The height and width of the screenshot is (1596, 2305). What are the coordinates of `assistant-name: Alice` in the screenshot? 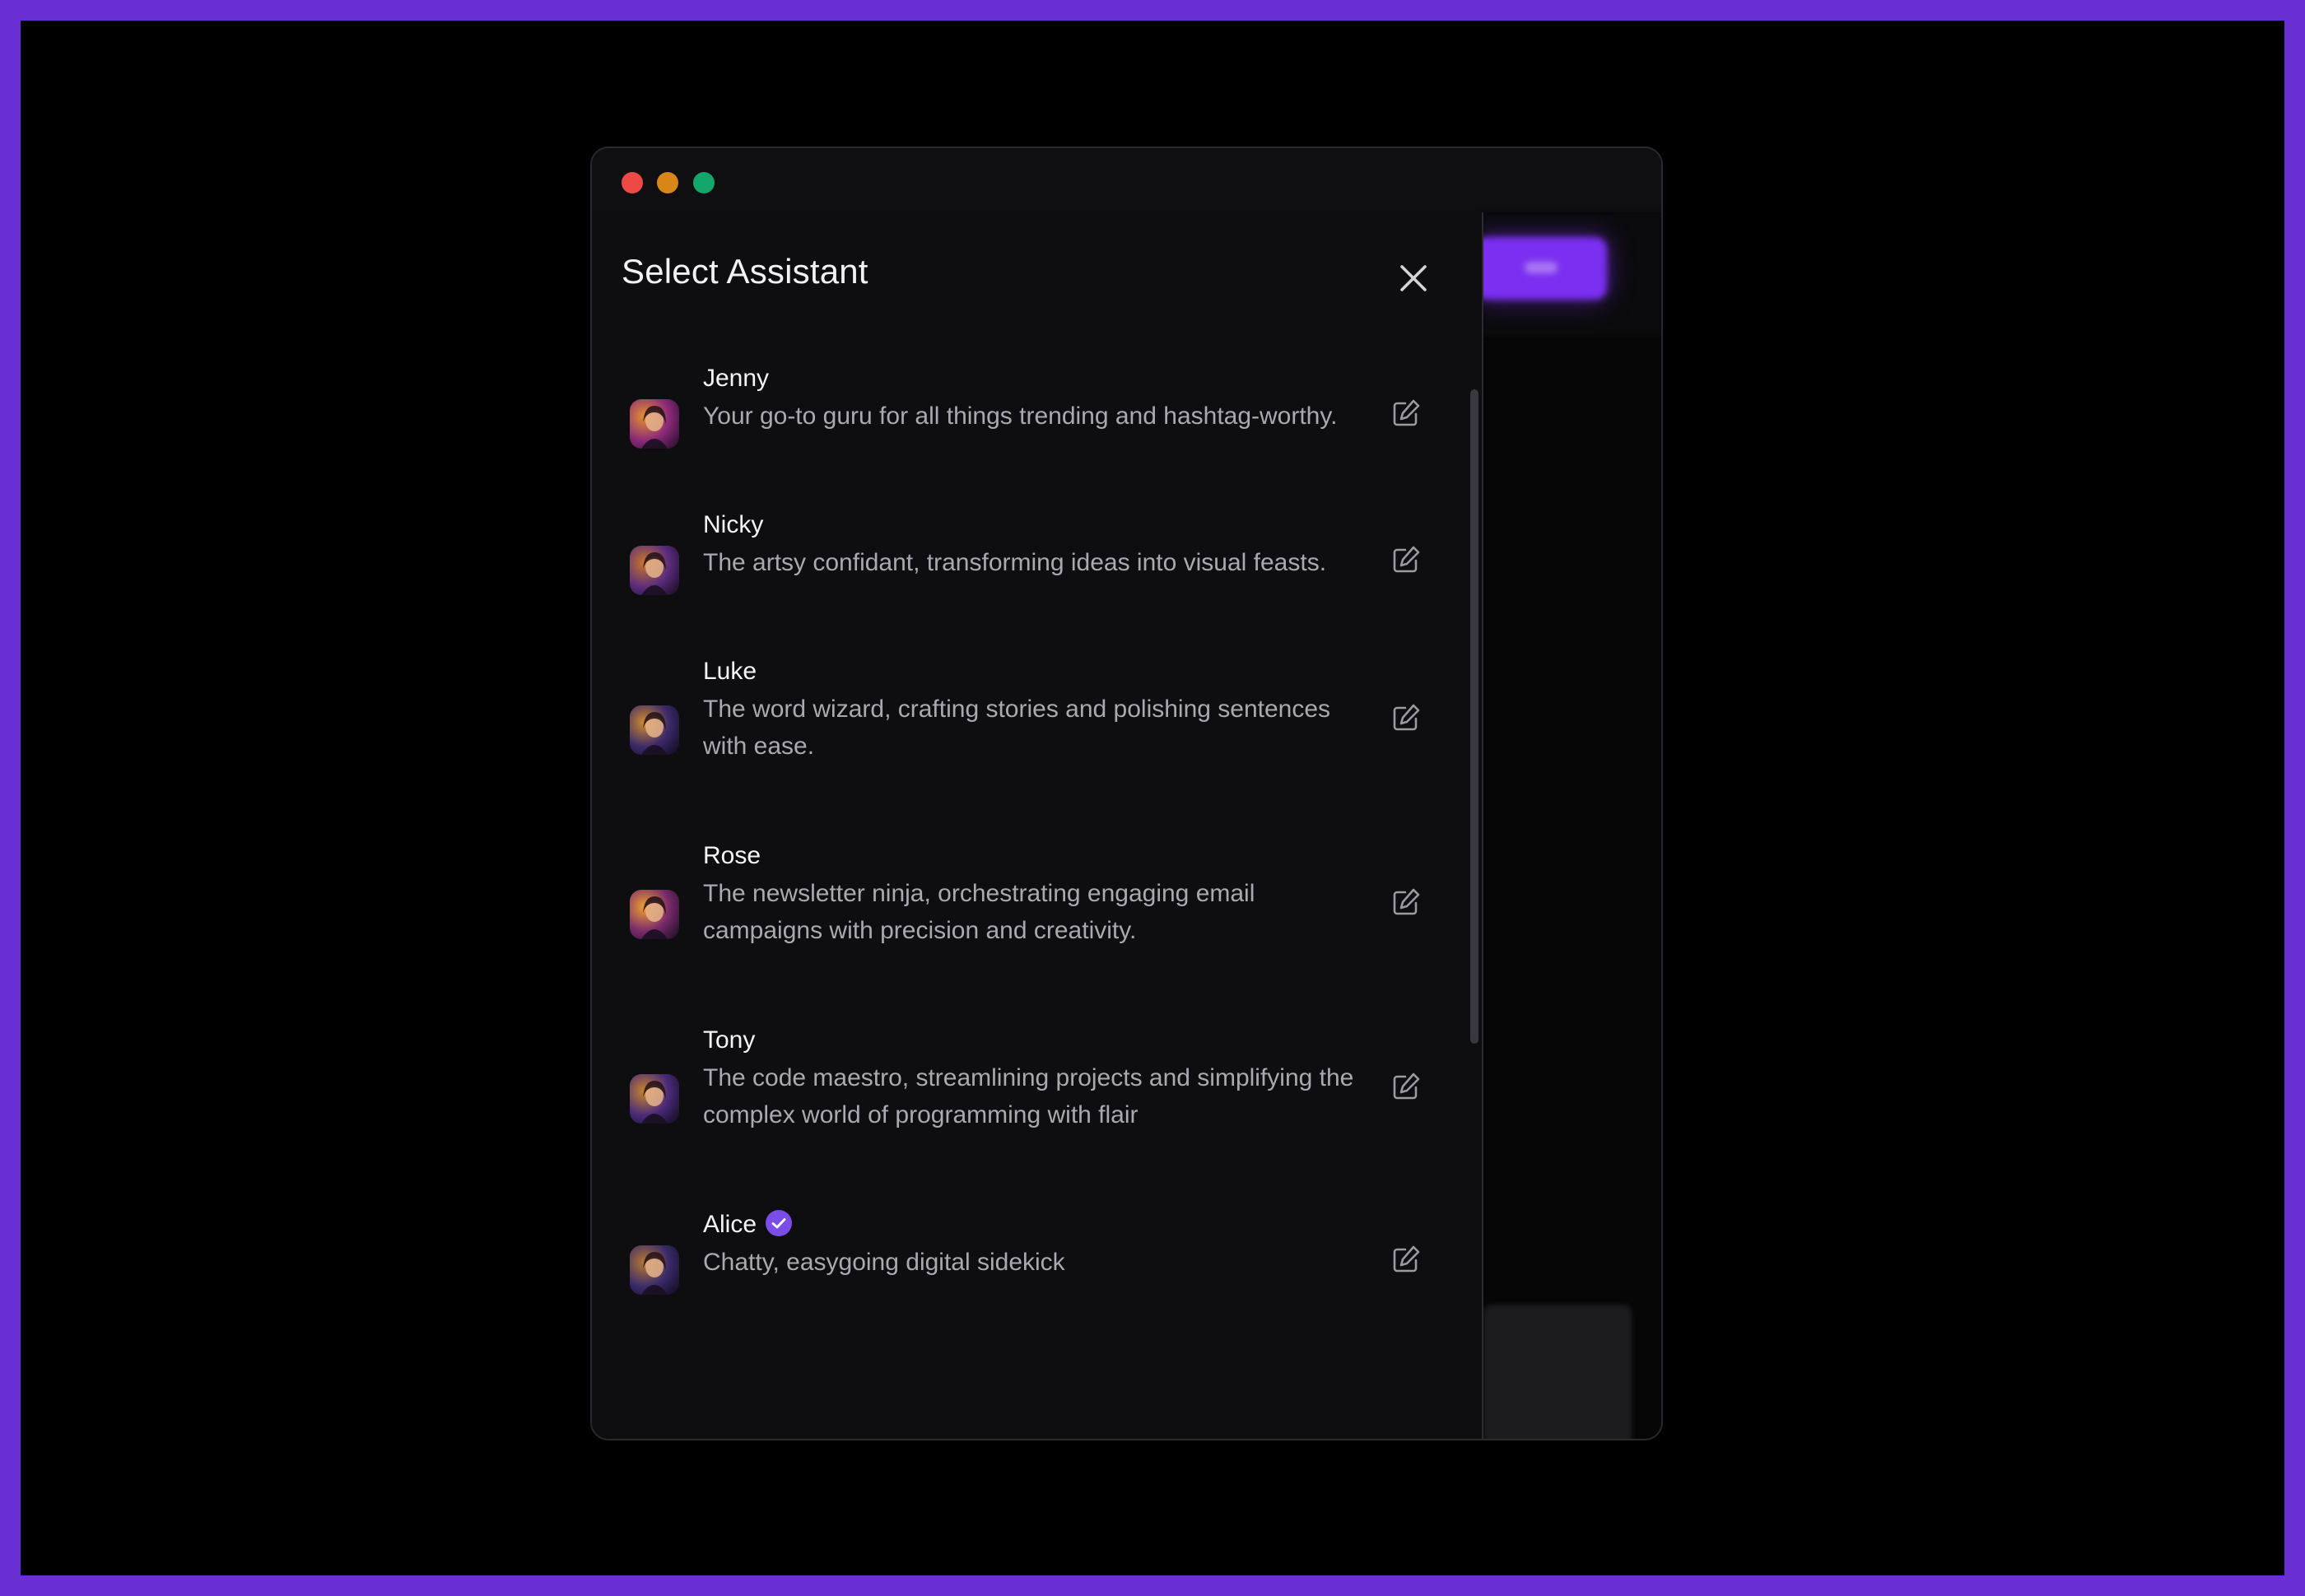 It's located at (748, 1224).